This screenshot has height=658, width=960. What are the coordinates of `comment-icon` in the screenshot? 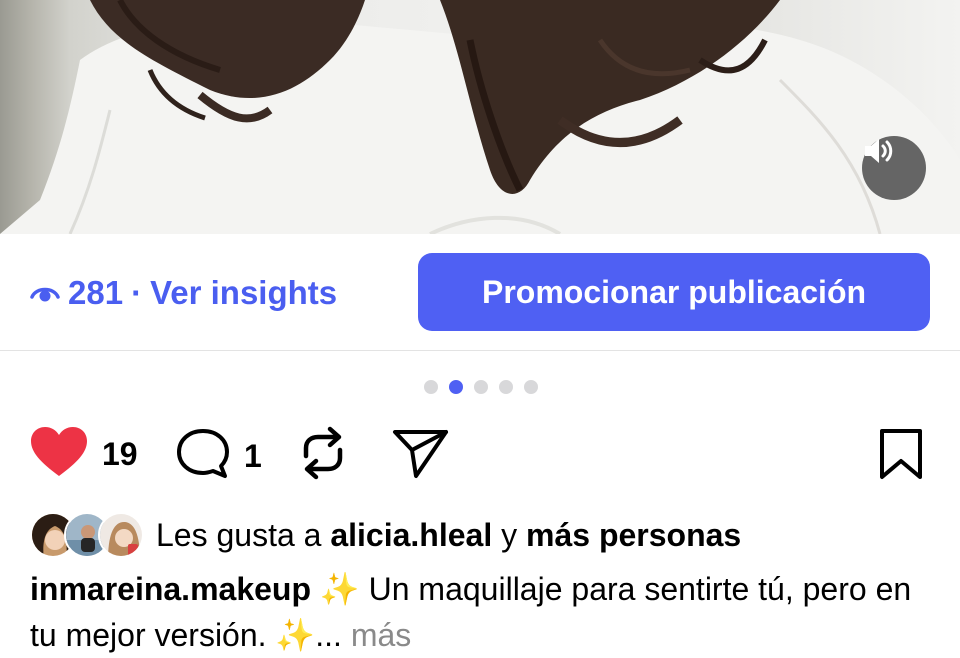 It's located at (203, 456).